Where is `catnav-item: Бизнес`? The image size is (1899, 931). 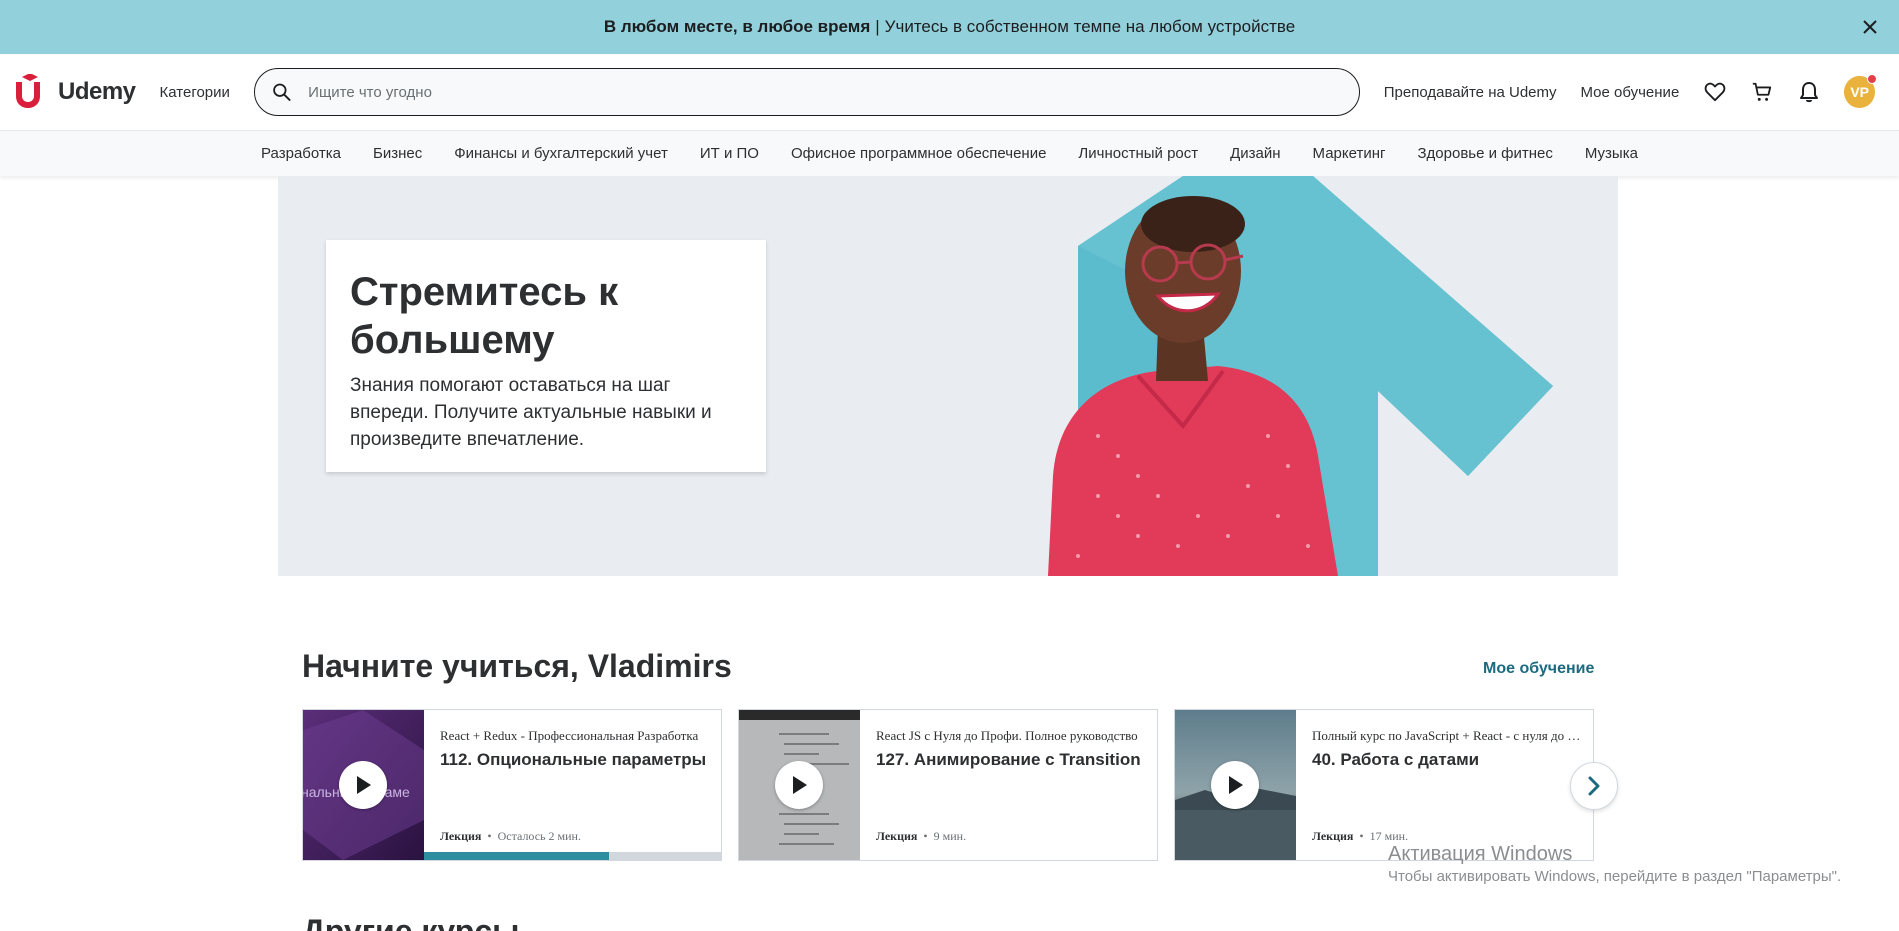
catnav-item: Бизнес is located at coordinates (397, 153).